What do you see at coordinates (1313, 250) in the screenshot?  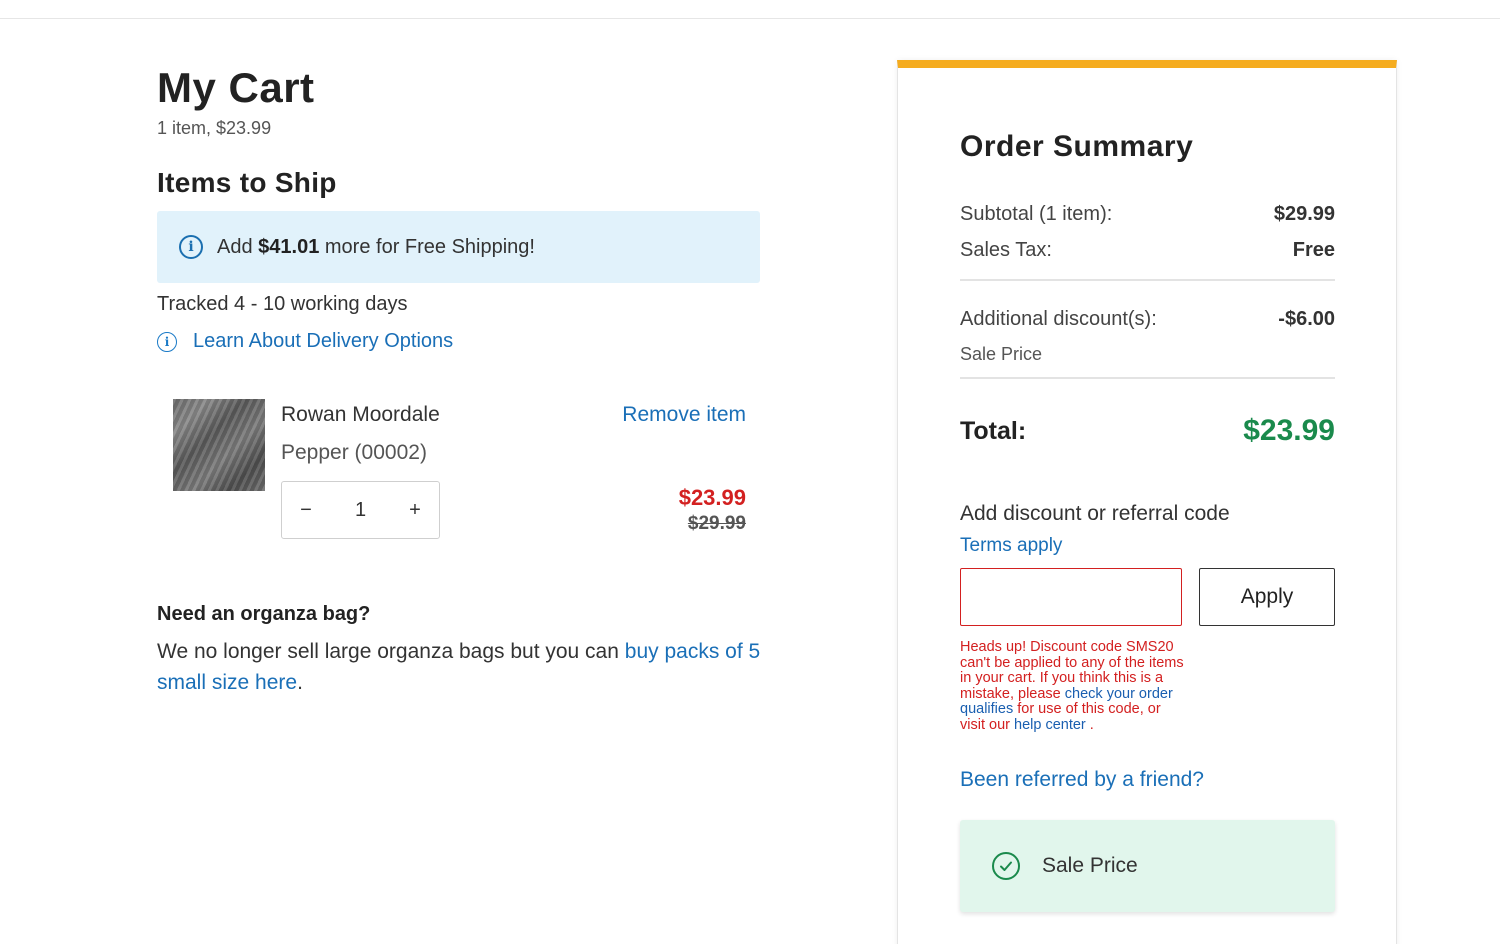 I see `sales-tax-value: Free` at bounding box center [1313, 250].